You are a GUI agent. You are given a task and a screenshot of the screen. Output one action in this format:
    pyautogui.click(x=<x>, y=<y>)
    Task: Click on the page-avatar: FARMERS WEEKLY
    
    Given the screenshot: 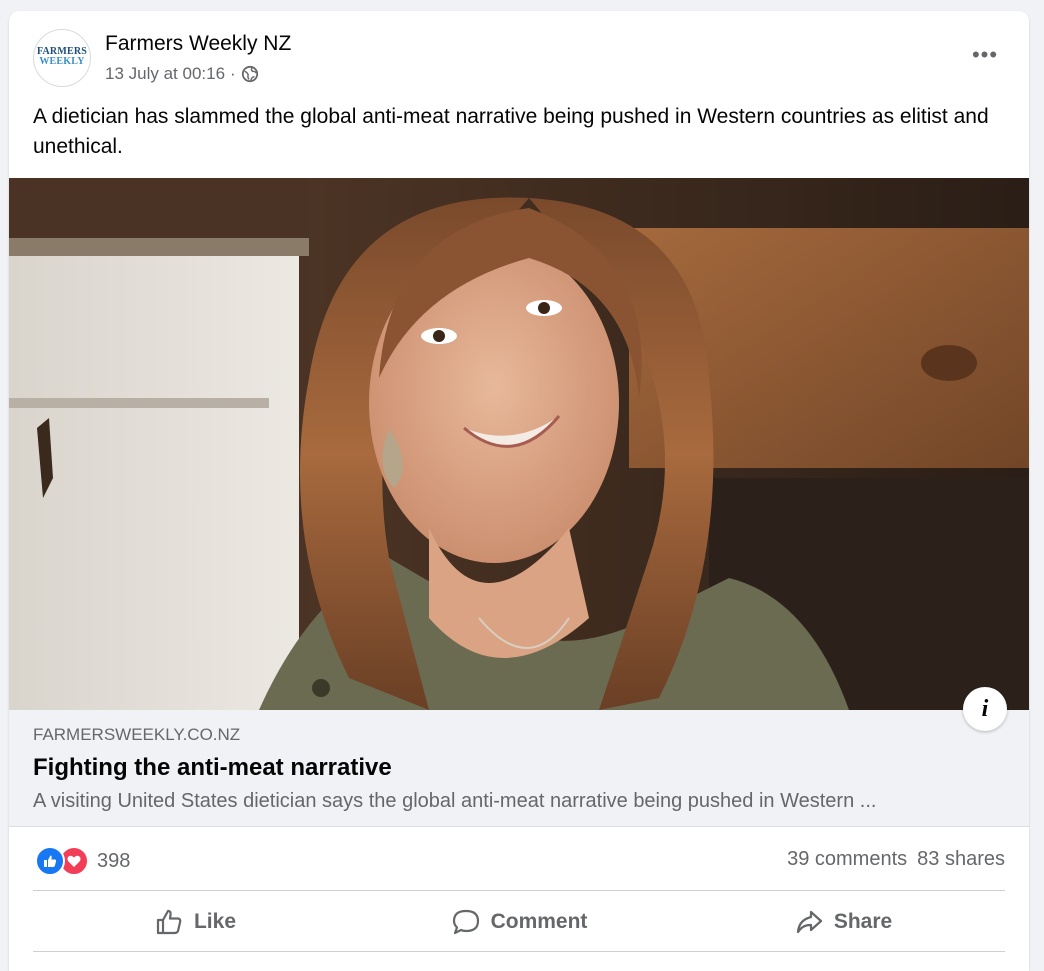 What is the action you would take?
    pyautogui.click(x=62, y=58)
    